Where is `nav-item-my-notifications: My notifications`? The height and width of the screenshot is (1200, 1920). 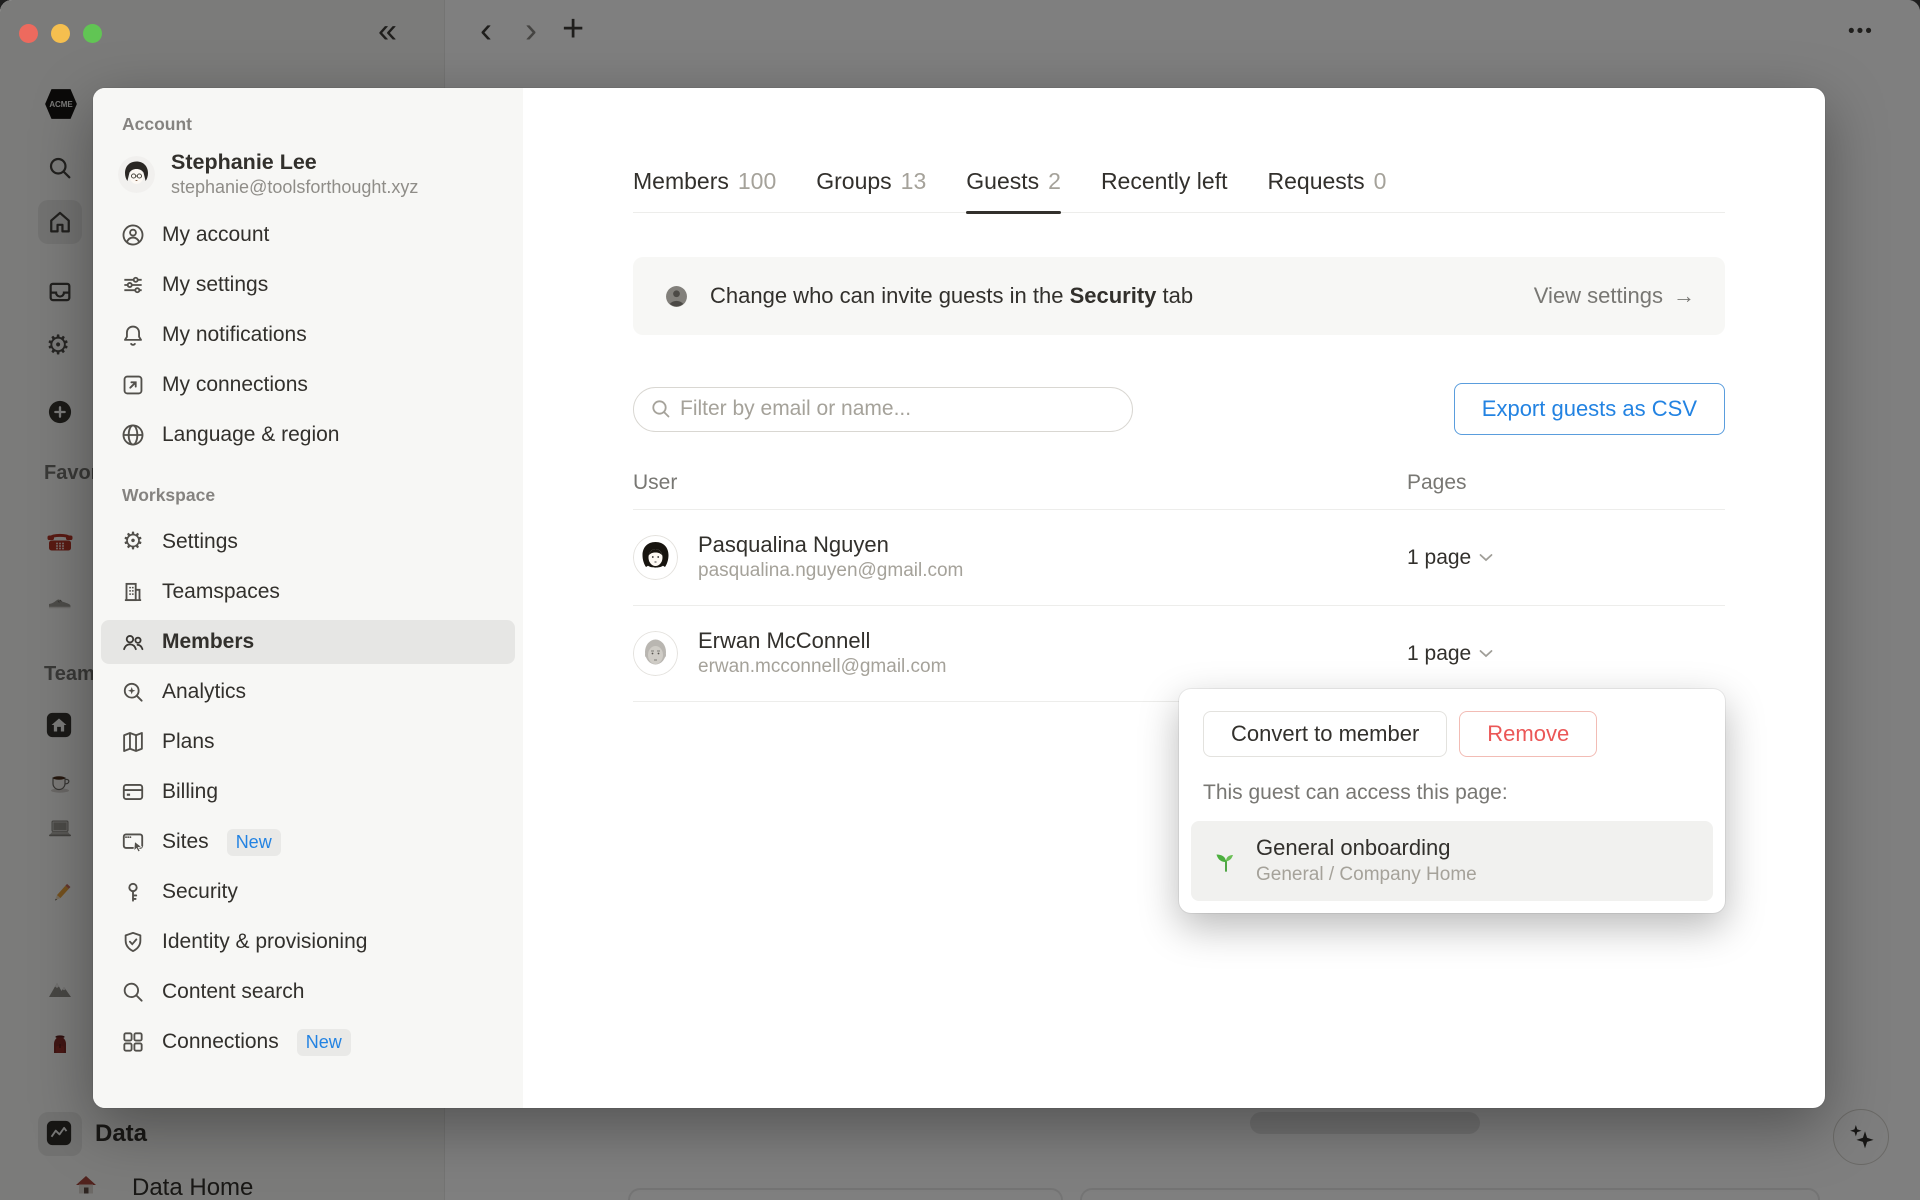 nav-item-my-notifications: My notifications is located at coordinates (308, 335).